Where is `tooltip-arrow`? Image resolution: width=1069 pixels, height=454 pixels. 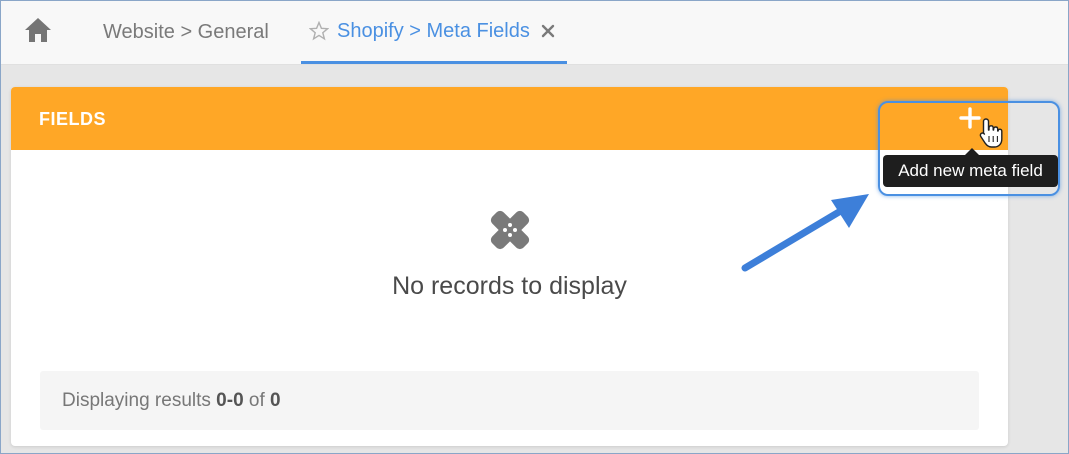 tooltip-arrow is located at coordinates (972, 151).